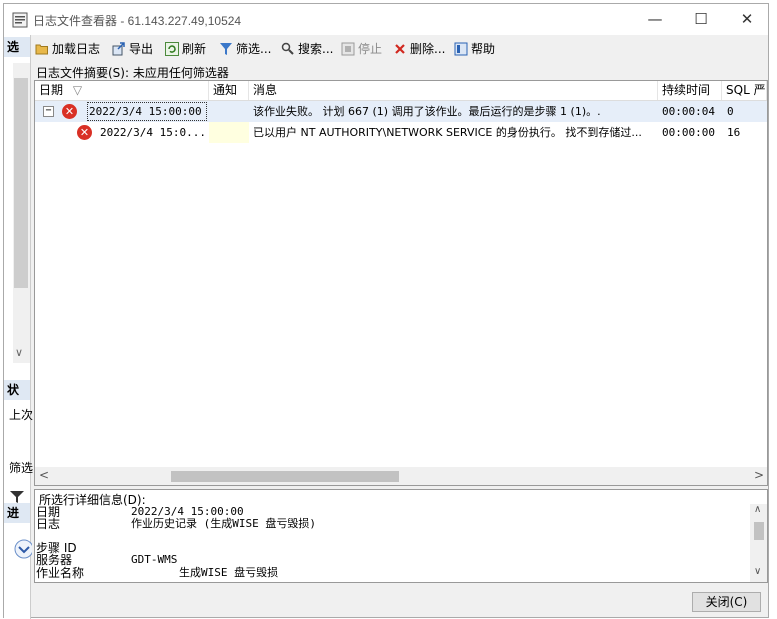  Describe the element at coordinates (17, 47) in the screenshot. I see `select-panel-header: 选` at that location.